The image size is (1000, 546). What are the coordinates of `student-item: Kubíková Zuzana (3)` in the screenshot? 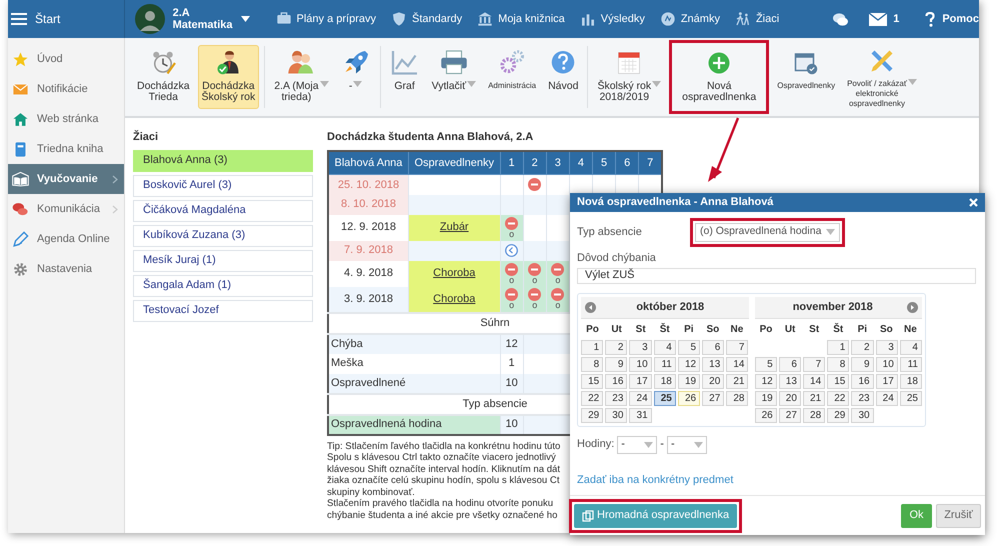 It's located at (223, 235).